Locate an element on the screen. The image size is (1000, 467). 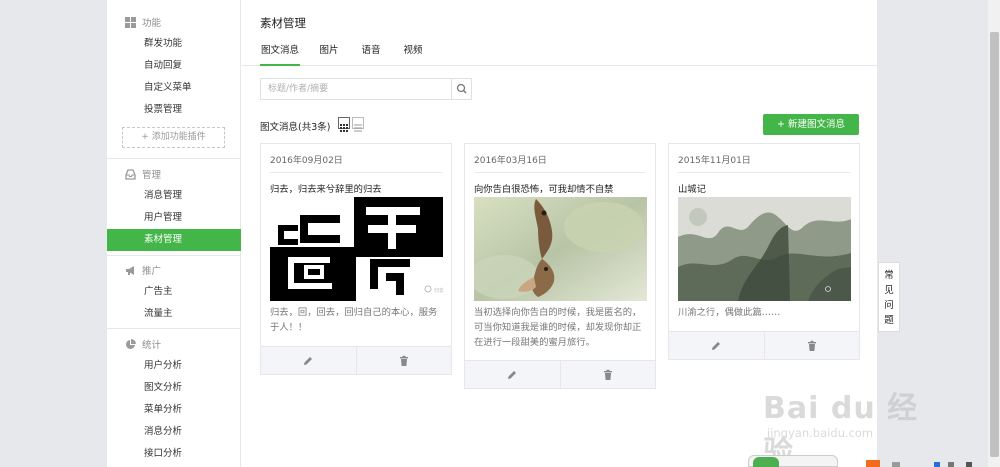
status-indicator is located at coordinates (766, 462).